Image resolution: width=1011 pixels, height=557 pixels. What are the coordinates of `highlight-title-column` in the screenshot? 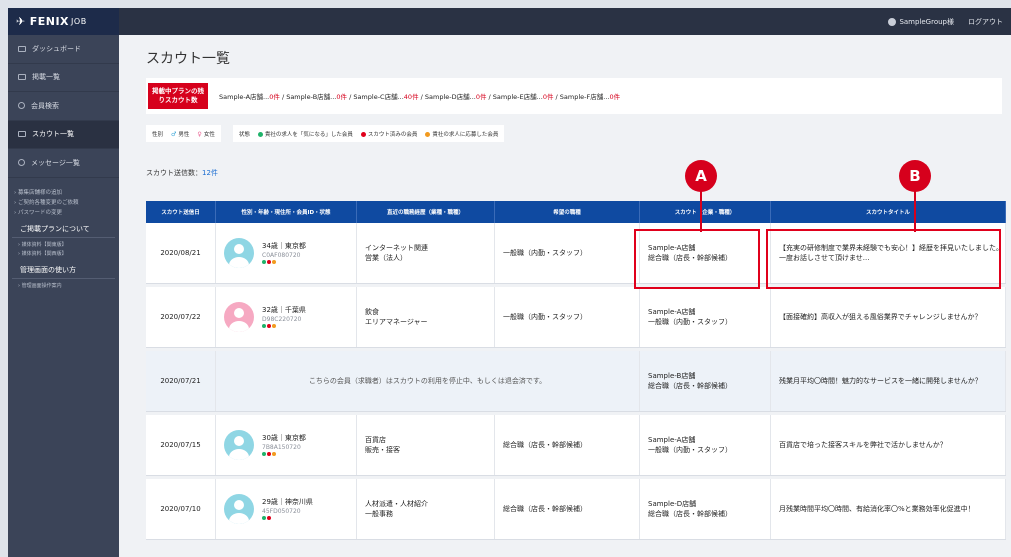 It's located at (883, 259).